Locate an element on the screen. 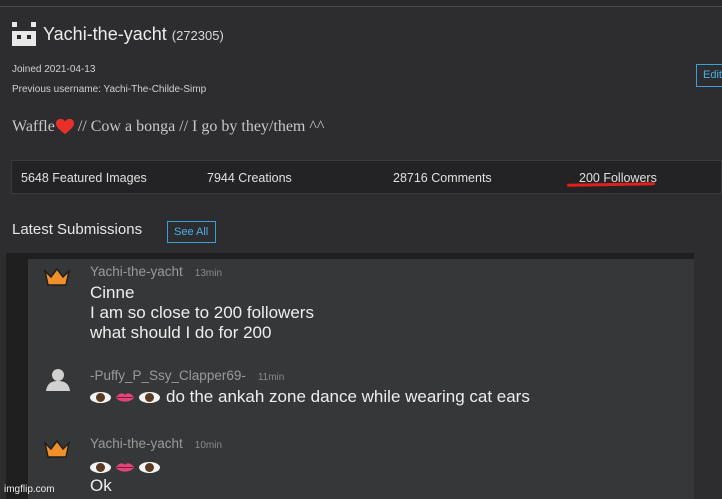  edit-button: Edit is located at coordinates (709, 75).